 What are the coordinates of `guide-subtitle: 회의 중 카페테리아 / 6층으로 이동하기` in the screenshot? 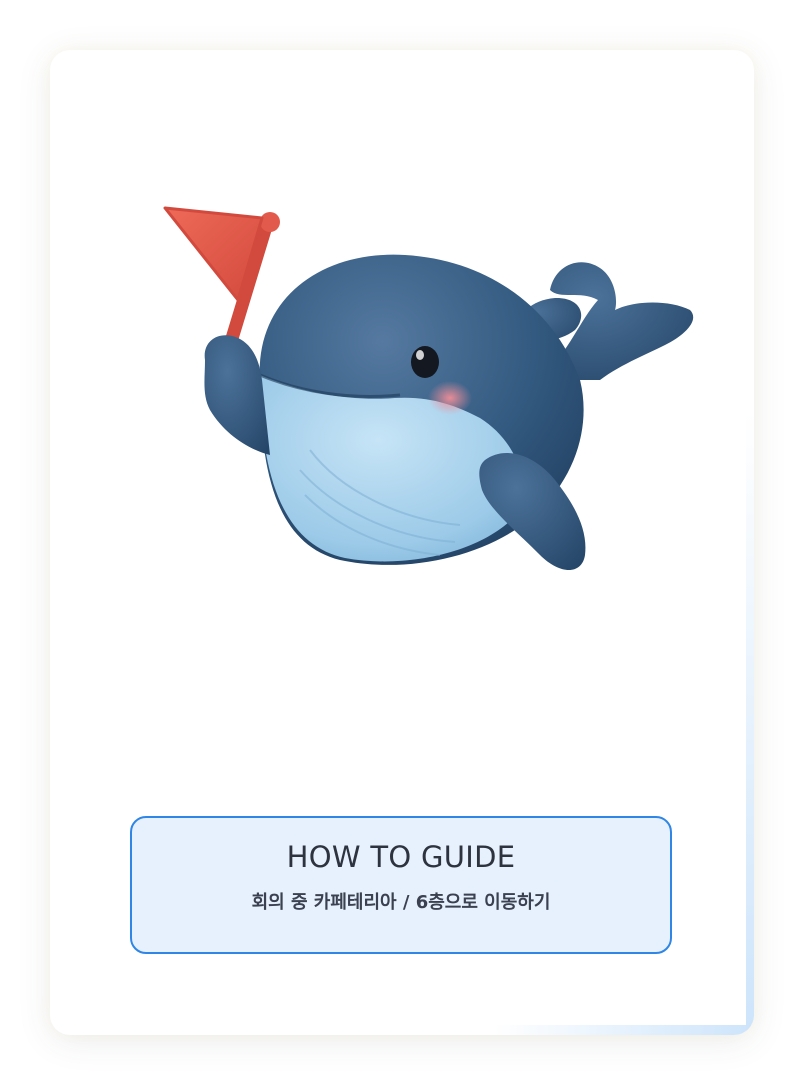 It's located at (401, 902).